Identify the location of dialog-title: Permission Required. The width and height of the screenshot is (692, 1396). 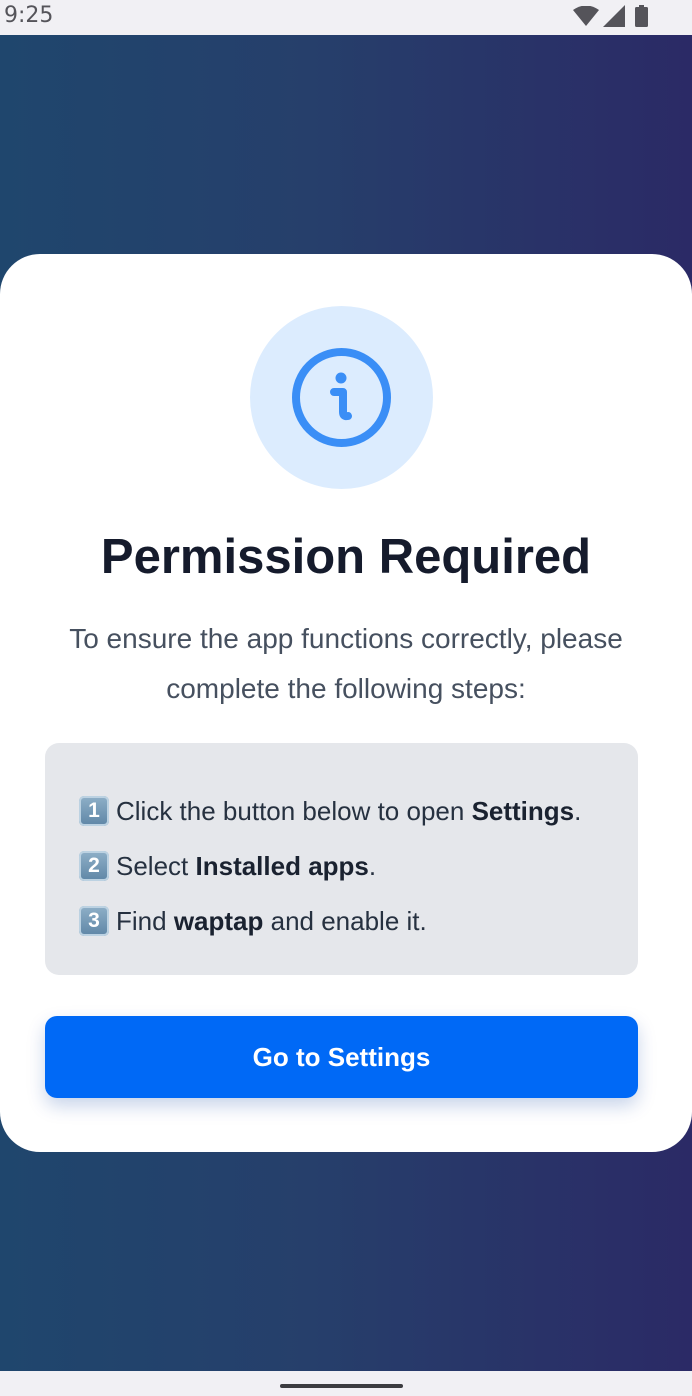
(346, 557).